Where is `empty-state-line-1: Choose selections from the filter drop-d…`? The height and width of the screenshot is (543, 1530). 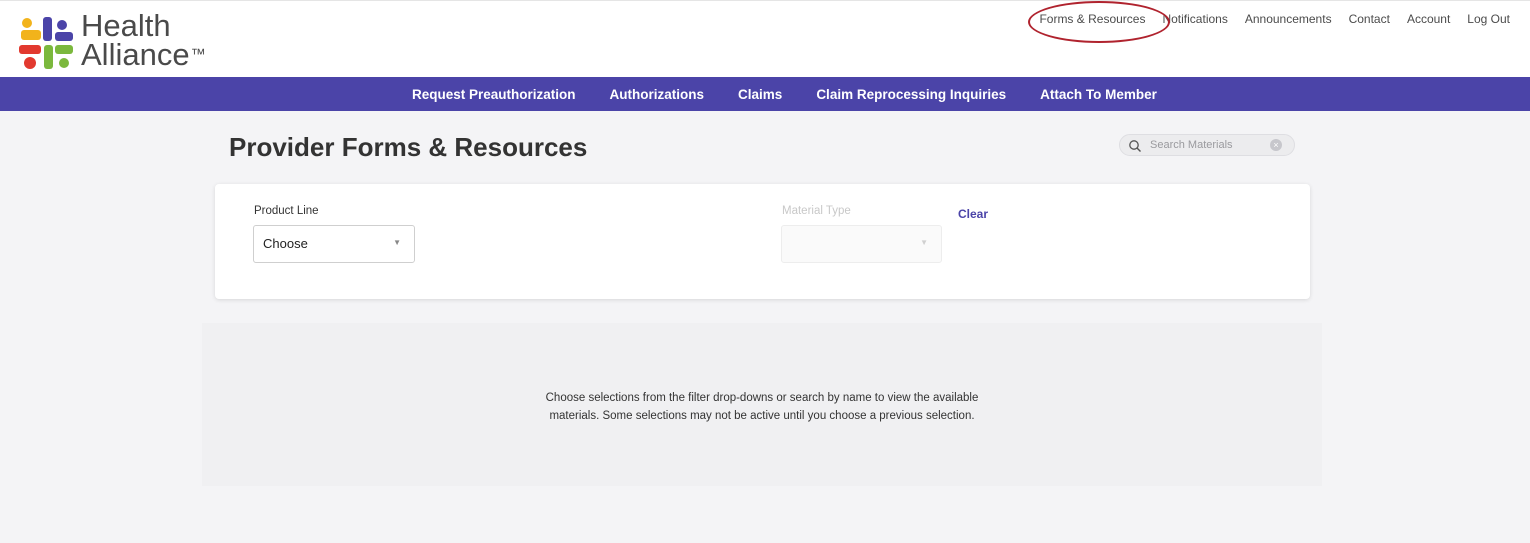
empty-state-line-1: Choose selections from the filter drop-d… is located at coordinates (762, 398).